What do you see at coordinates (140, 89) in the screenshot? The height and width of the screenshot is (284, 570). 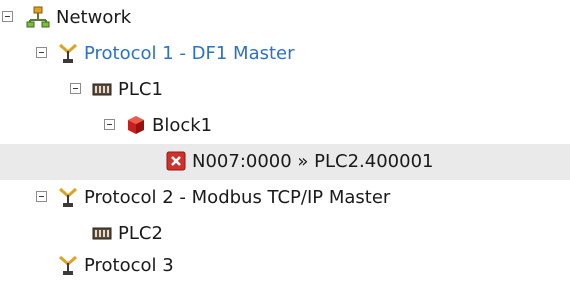 I see `tree-label-plc1: PLC1` at bounding box center [140, 89].